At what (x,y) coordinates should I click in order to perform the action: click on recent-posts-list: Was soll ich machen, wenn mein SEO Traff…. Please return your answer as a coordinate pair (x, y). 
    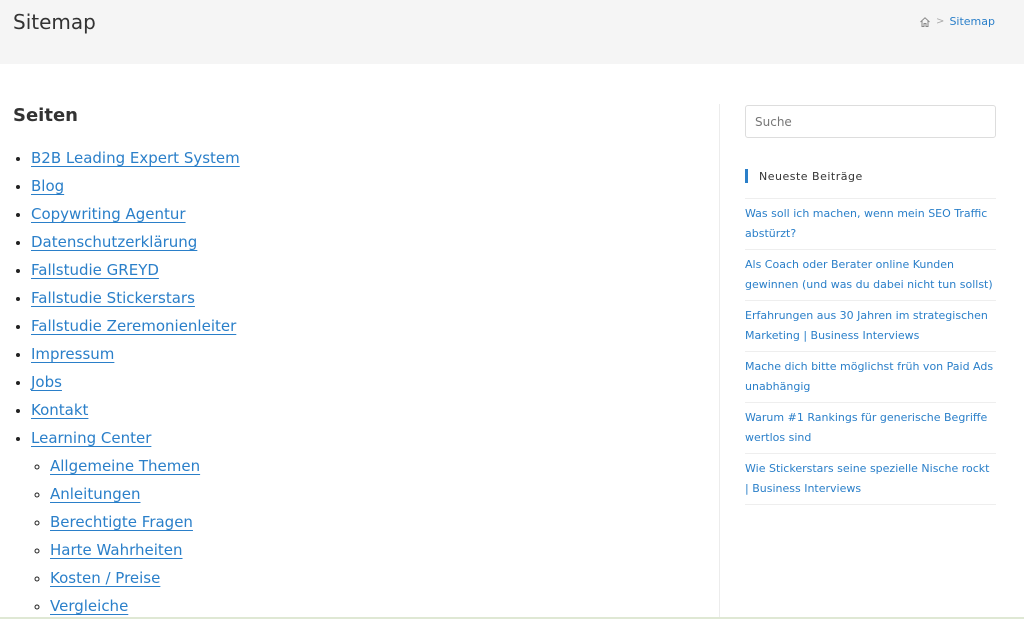
    Looking at the image, I should click on (870, 351).